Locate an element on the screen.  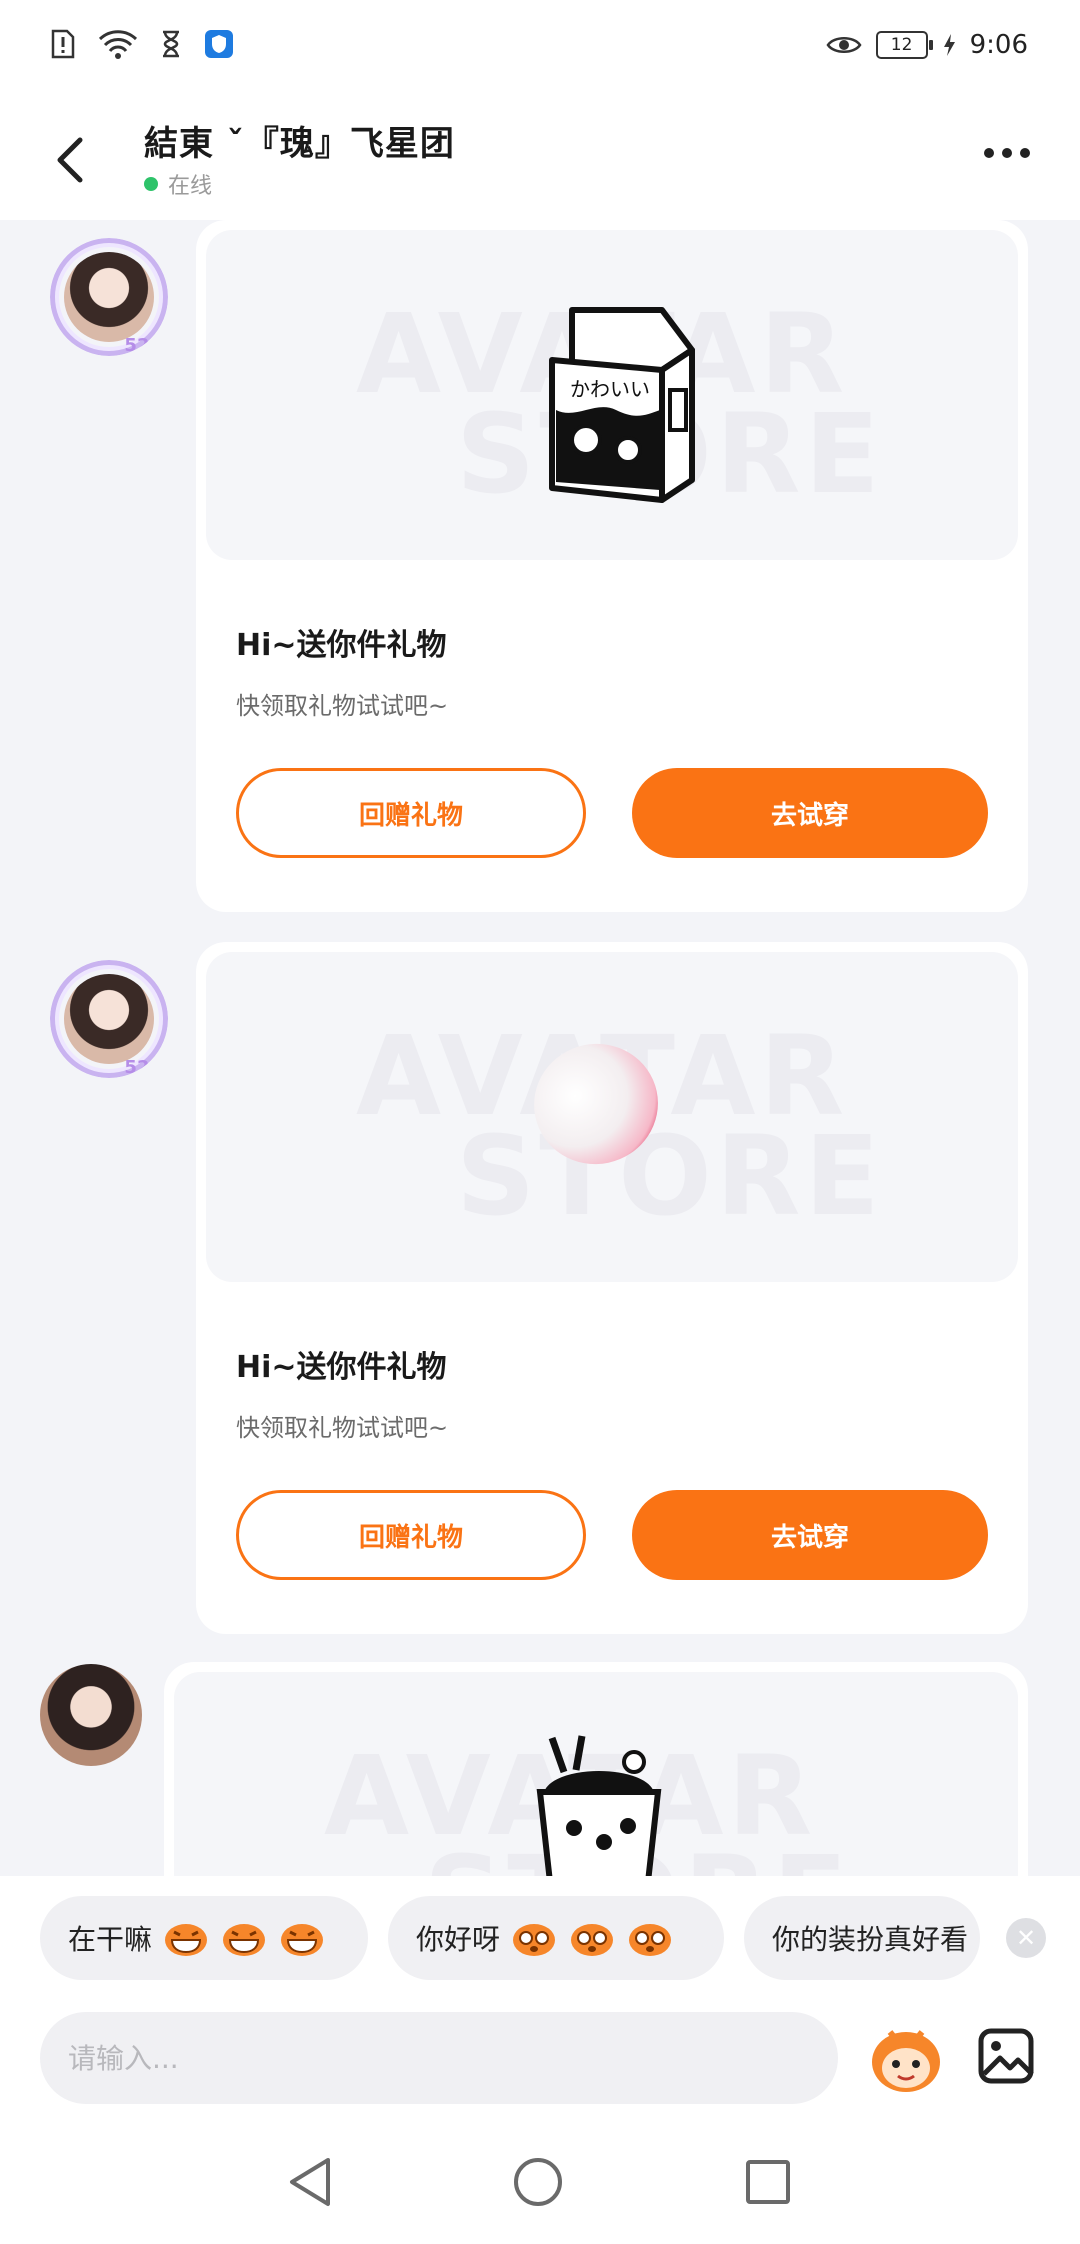
more-options-button is located at coordinates (1007, 153).